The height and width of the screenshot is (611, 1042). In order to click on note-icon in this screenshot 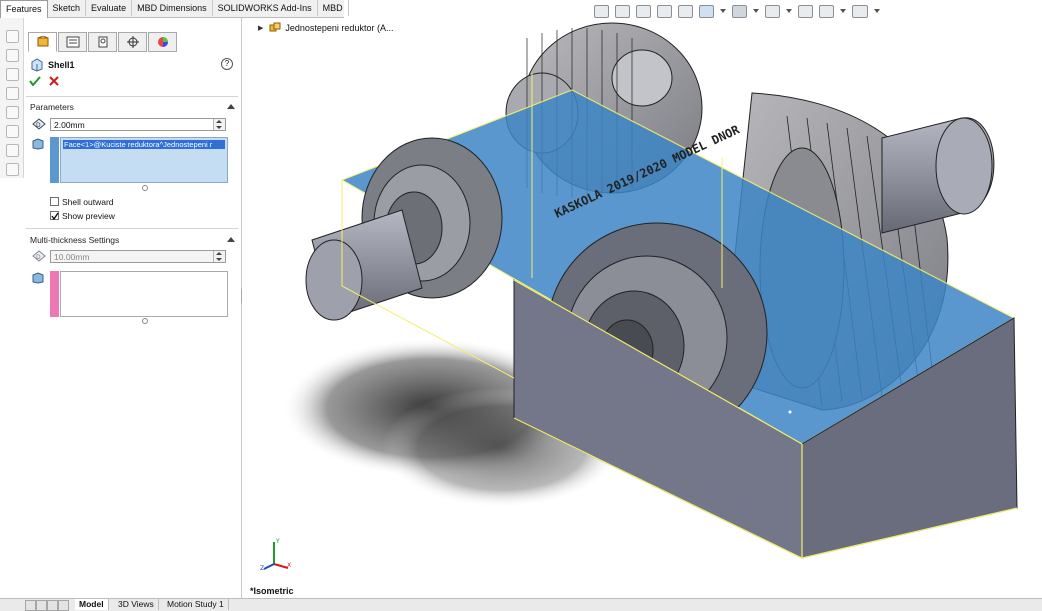, I will do `click(12, 93)`.